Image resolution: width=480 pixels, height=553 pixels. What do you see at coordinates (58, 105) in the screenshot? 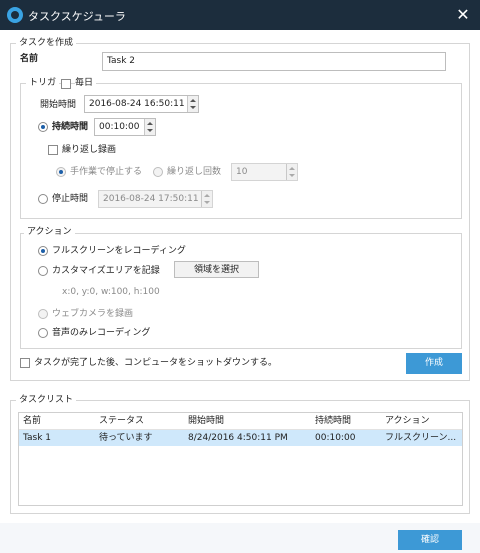
I see `start-time-label: 開始時間` at bounding box center [58, 105].